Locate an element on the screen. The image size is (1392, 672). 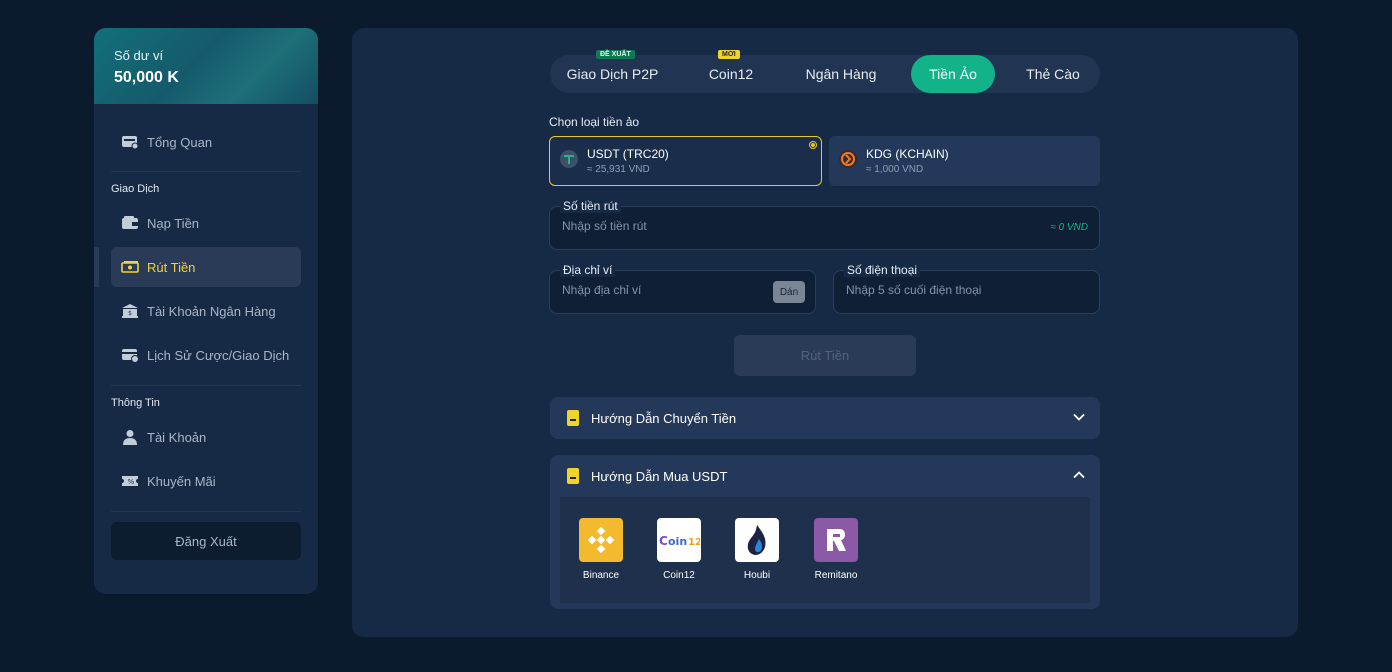
section-label-info: Thông Tin is located at coordinates (135, 403).